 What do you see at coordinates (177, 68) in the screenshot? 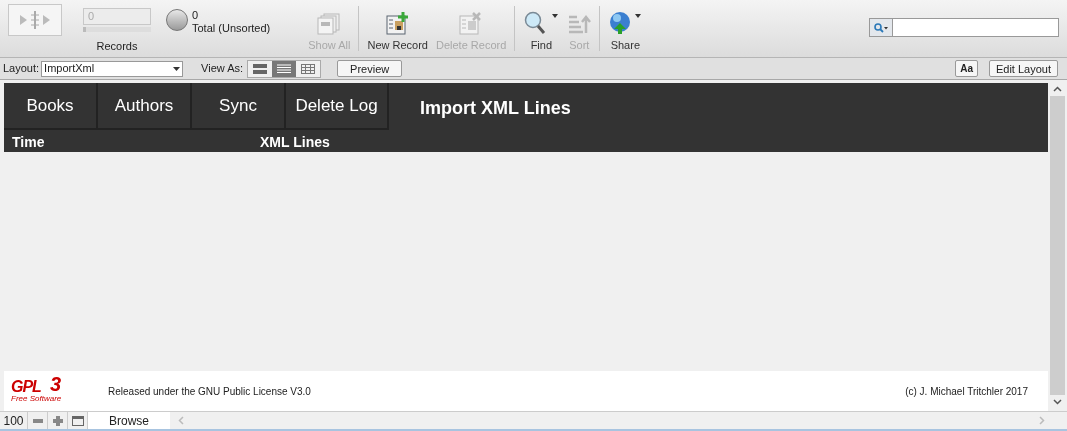
I see `caret-icon` at bounding box center [177, 68].